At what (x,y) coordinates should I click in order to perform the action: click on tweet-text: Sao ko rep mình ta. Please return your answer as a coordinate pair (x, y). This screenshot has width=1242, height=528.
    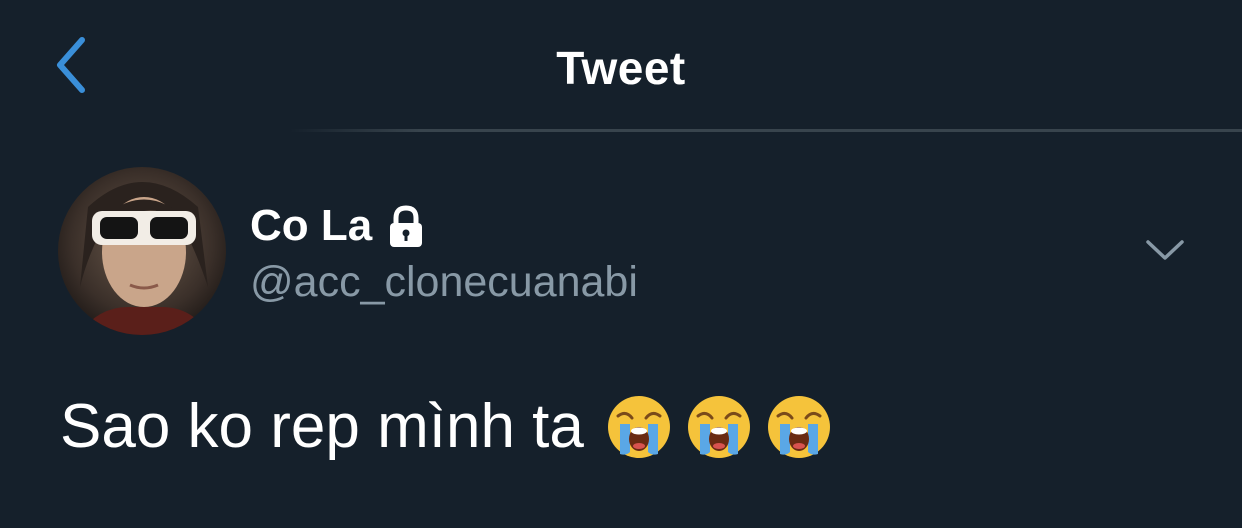
    Looking at the image, I should click on (322, 426).